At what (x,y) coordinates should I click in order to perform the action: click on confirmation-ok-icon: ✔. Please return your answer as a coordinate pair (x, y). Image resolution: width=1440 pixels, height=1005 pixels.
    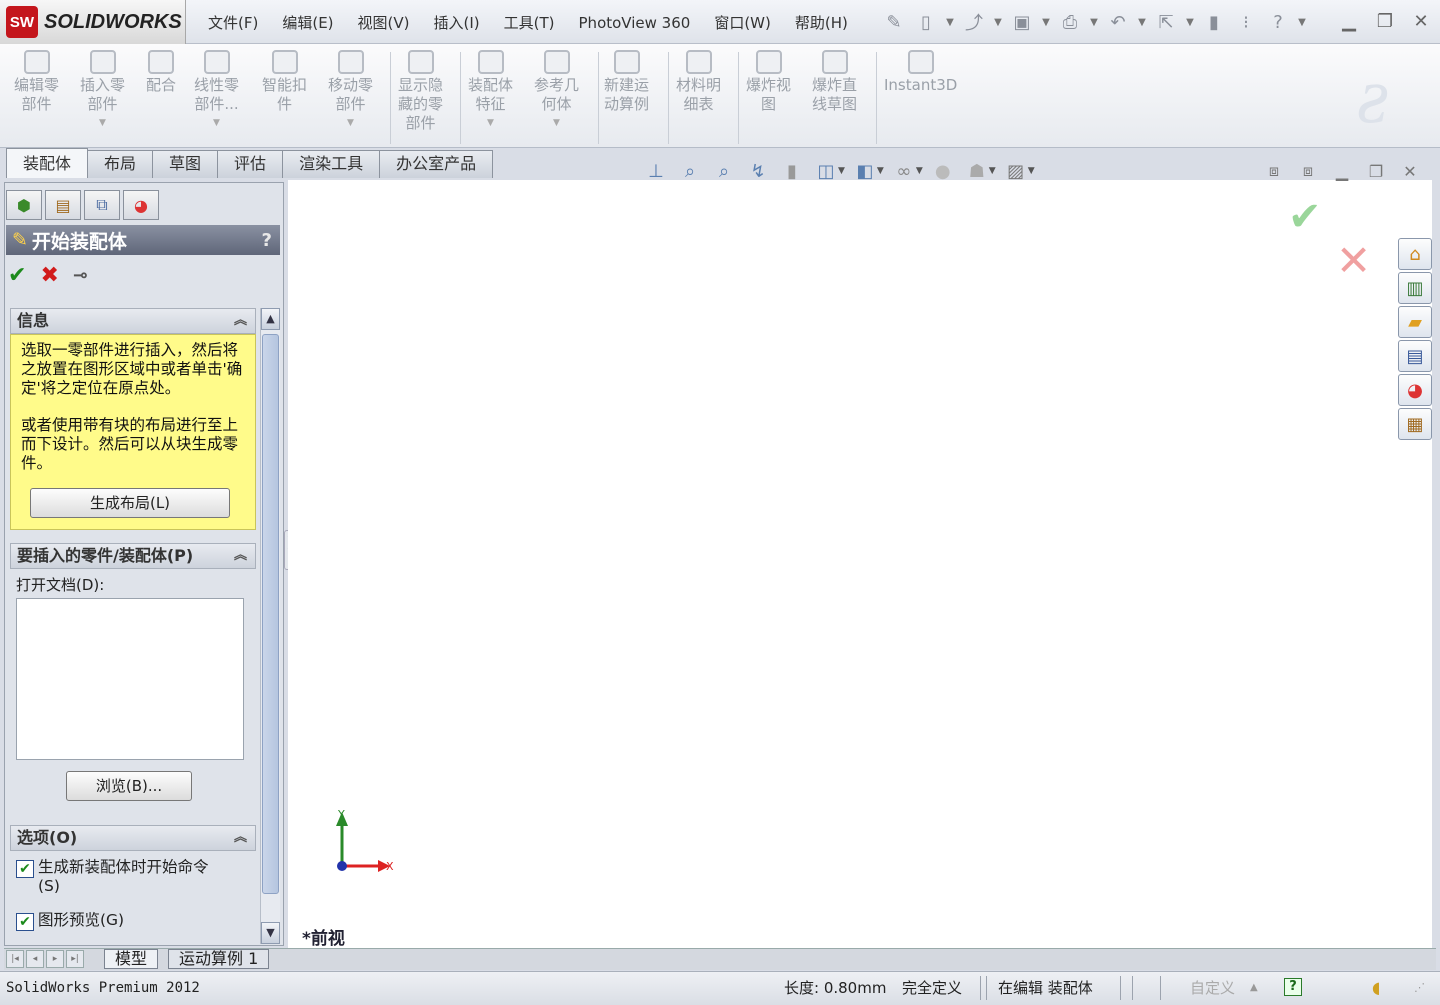
    Looking at the image, I should click on (1305, 217).